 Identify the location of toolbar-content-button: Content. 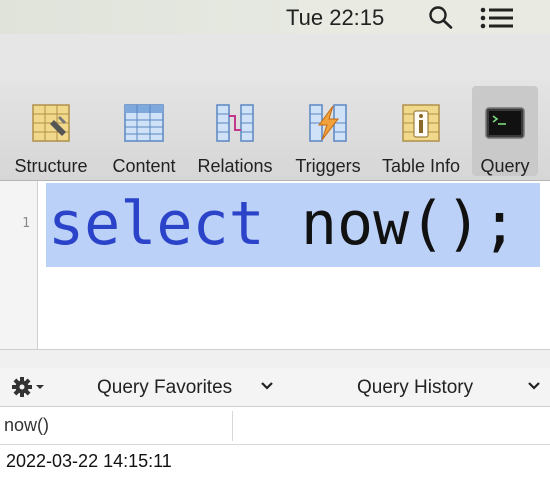
(144, 131).